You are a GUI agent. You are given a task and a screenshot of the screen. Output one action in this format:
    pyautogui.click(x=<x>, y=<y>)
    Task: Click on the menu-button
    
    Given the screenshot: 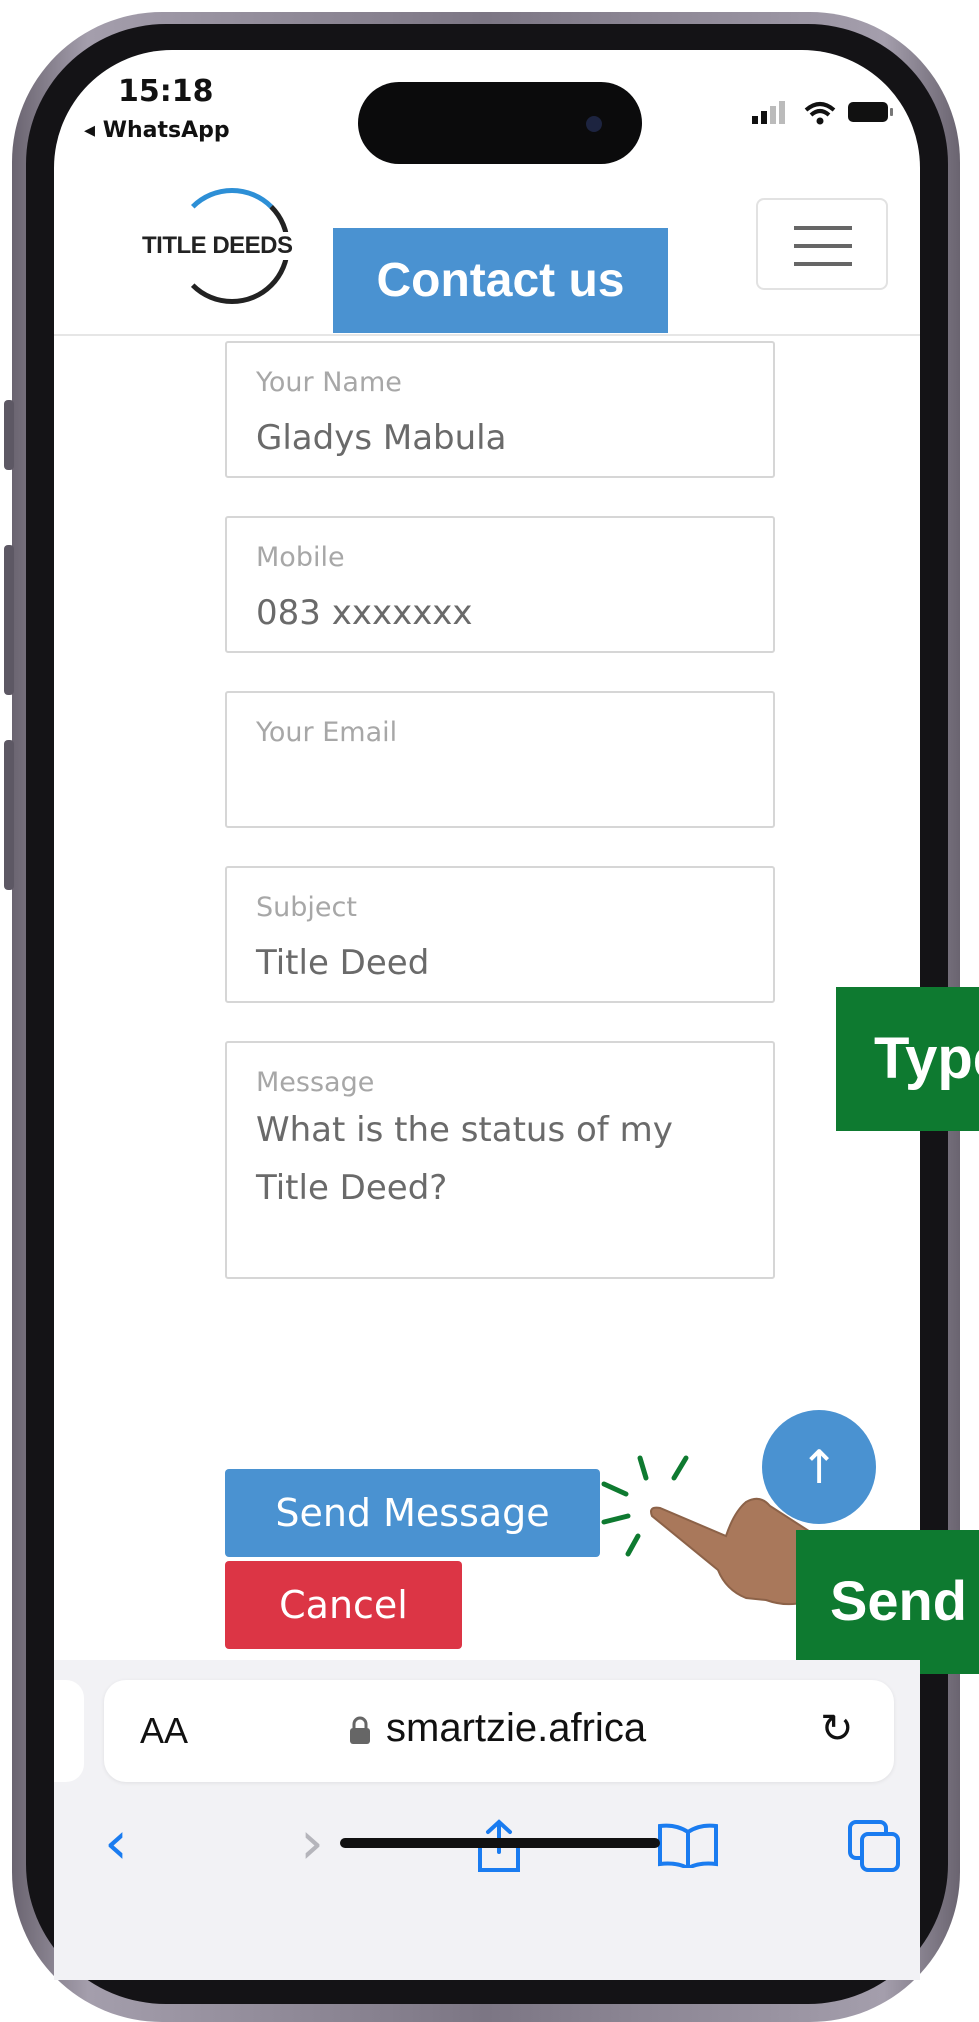 What is the action you would take?
    pyautogui.click(x=822, y=244)
    